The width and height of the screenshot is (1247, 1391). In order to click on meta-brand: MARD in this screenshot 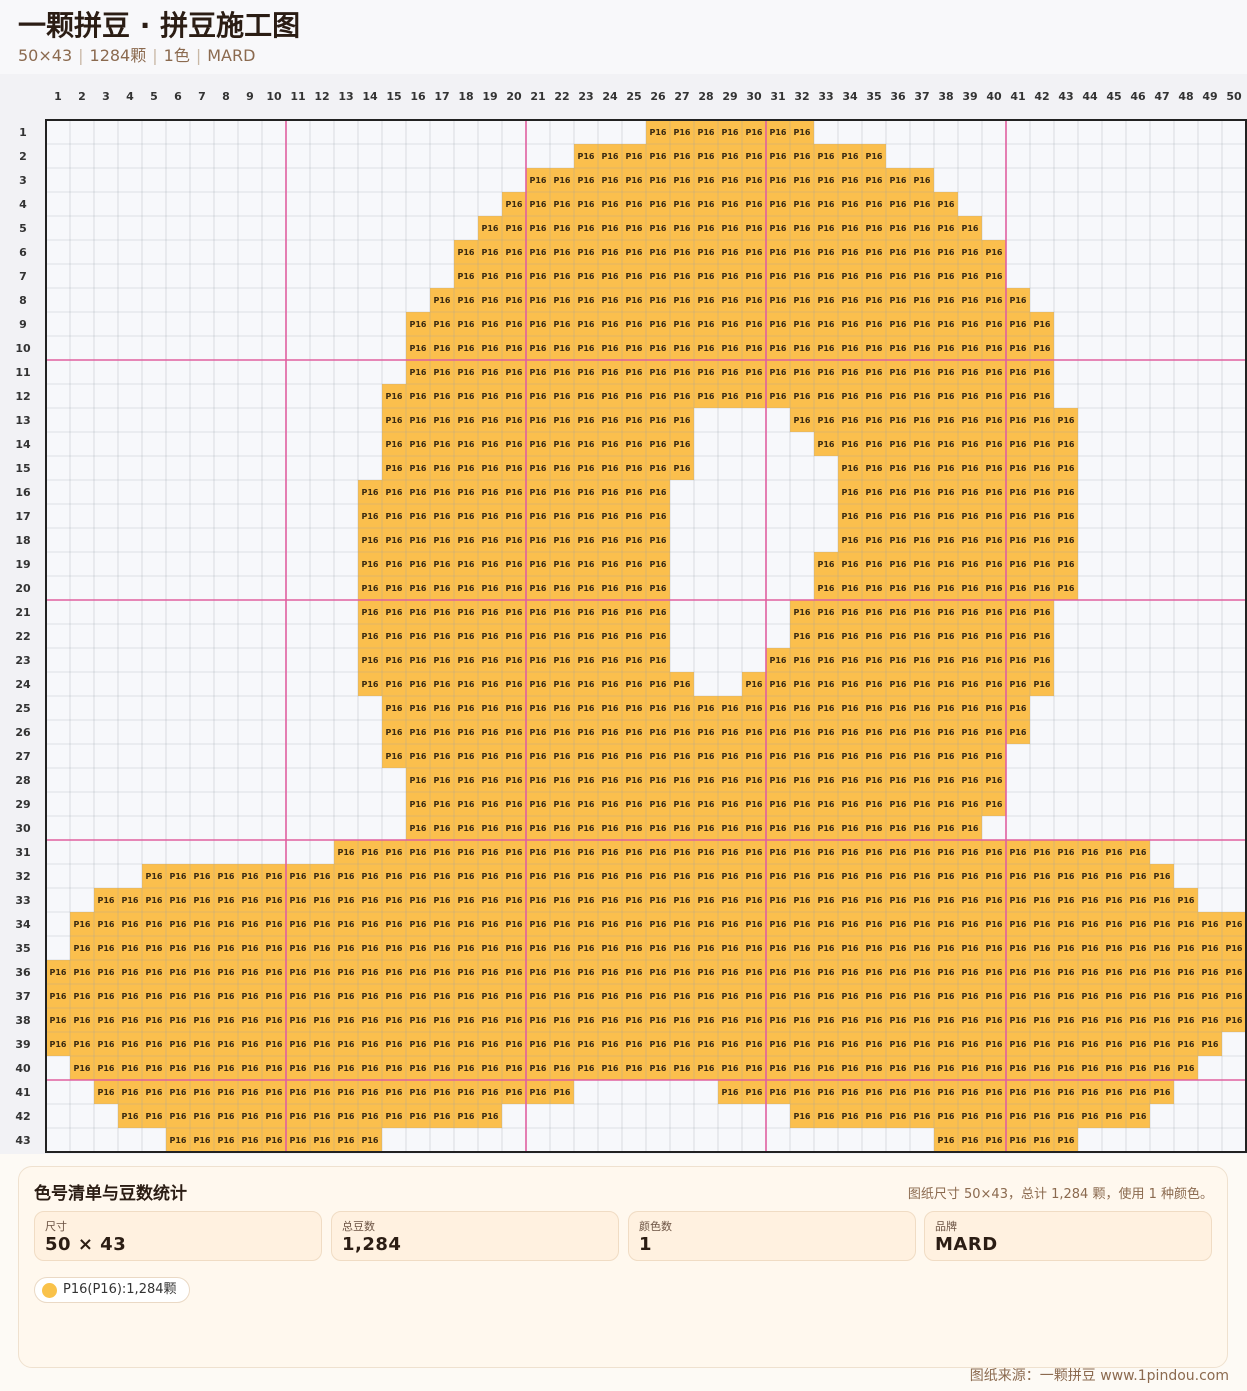, I will do `click(231, 55)`.